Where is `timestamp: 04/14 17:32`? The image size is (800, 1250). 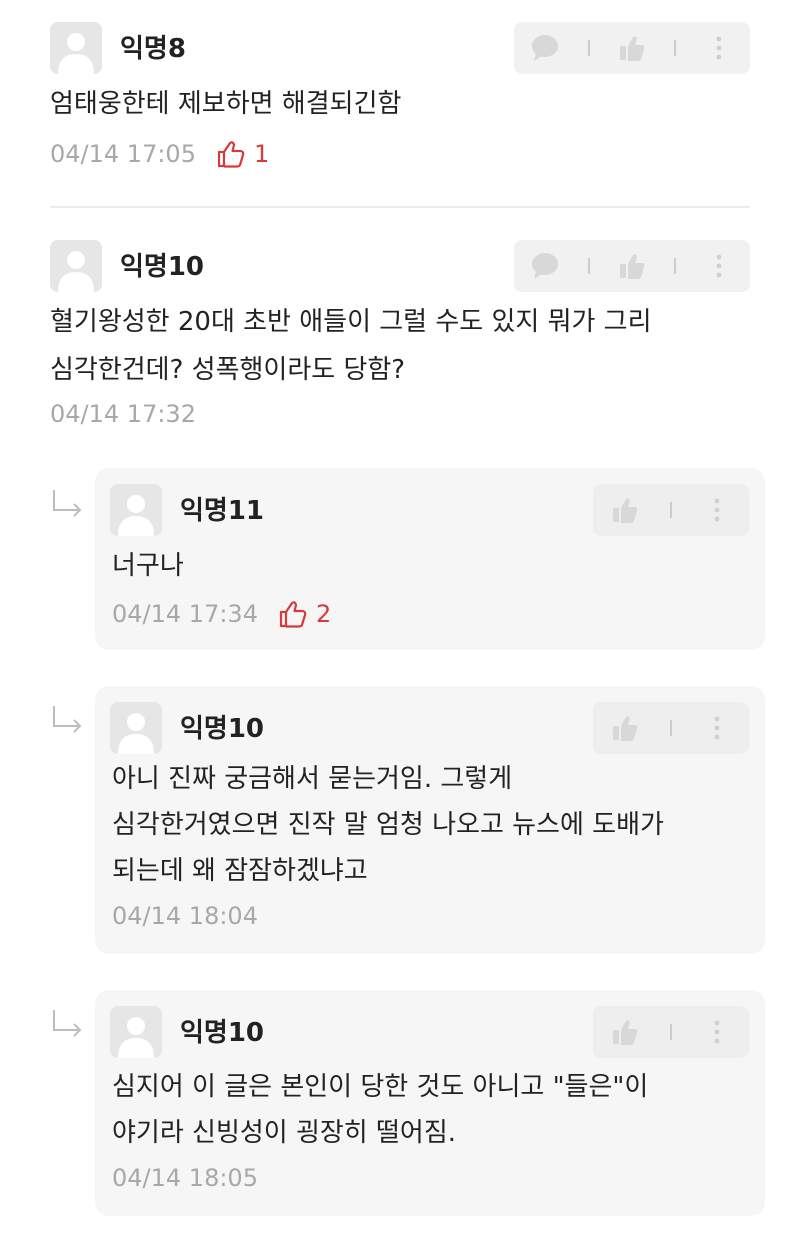 timestamp: 04/14 17:32 is located at coordinates (123, 414).